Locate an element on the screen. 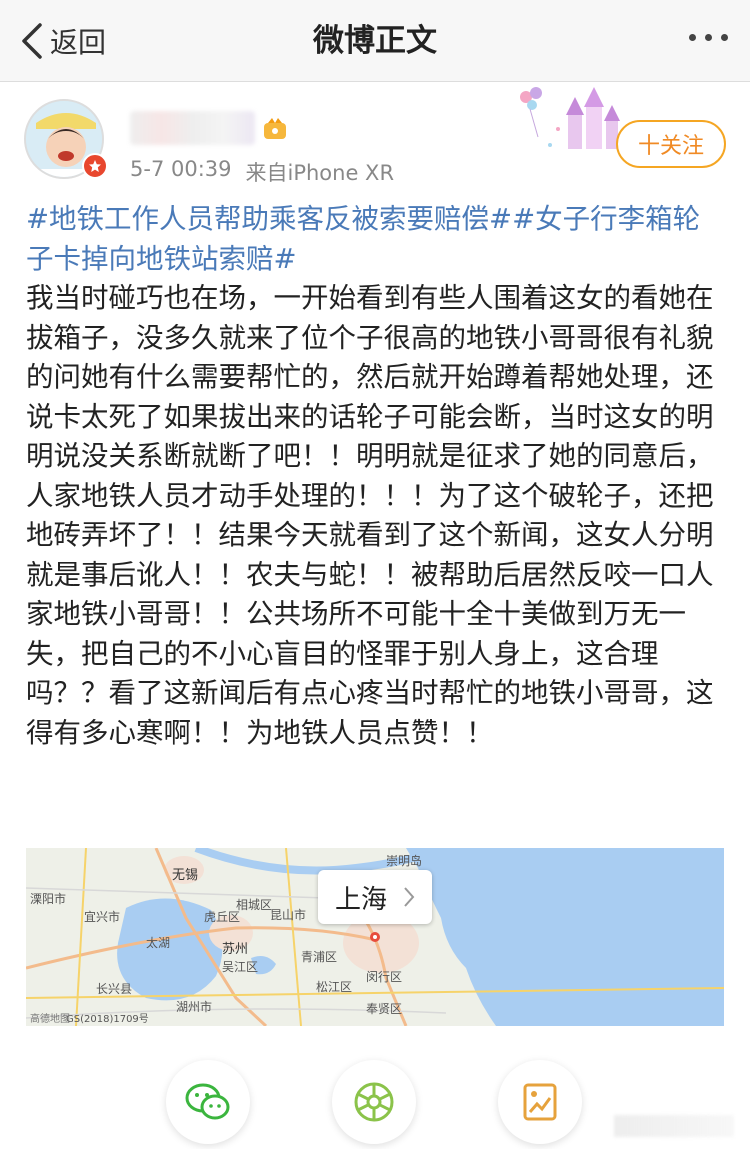  share-bar is located at coordinates (375, 1089).